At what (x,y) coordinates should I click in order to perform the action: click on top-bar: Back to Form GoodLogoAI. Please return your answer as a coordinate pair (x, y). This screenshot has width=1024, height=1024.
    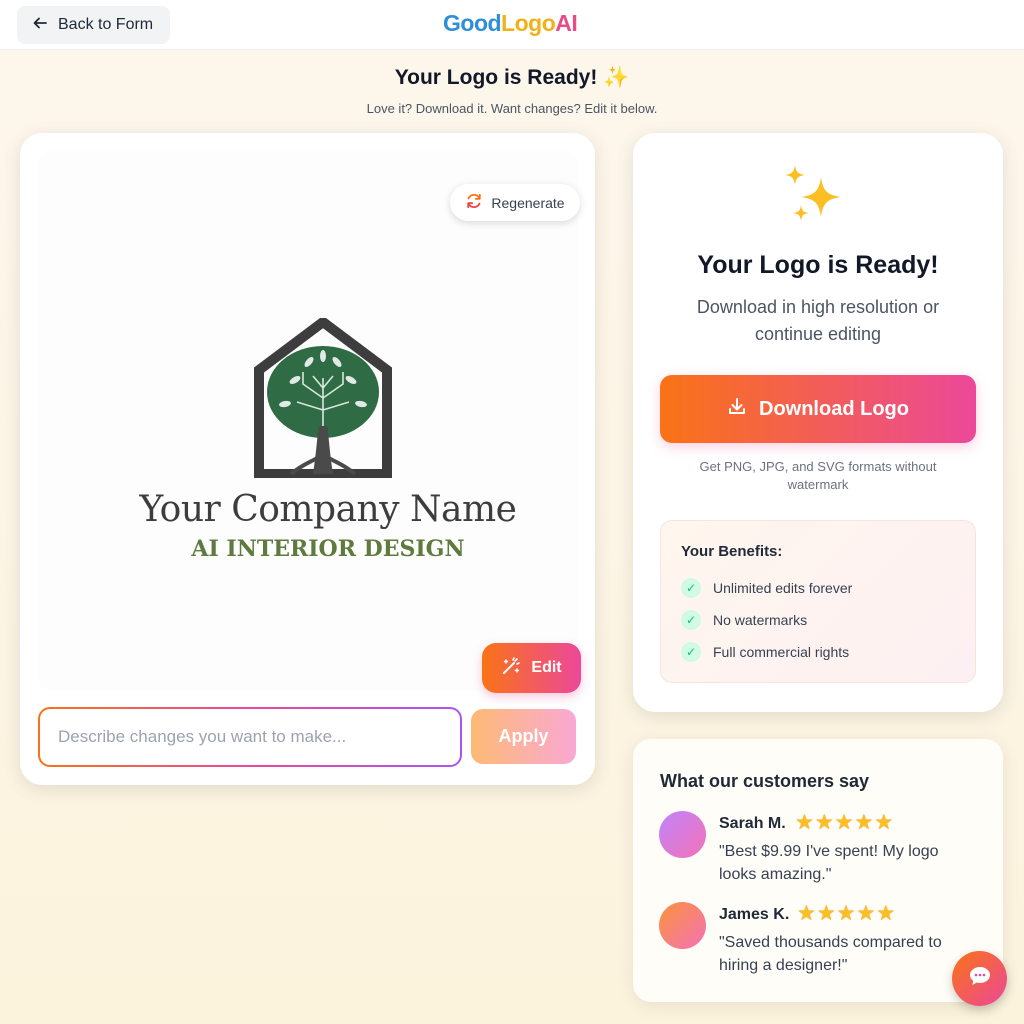
    Looking at the image, I should click on (512, 25).